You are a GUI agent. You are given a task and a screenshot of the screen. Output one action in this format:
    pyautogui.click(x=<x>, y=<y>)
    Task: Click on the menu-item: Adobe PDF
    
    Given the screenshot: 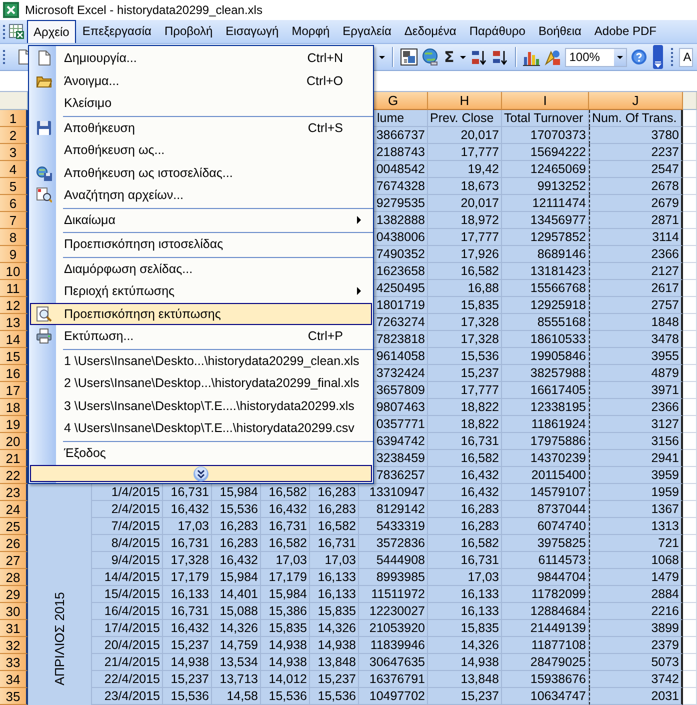 What is the action you would take?
    pyautogui.click(x=625, y=31)
    